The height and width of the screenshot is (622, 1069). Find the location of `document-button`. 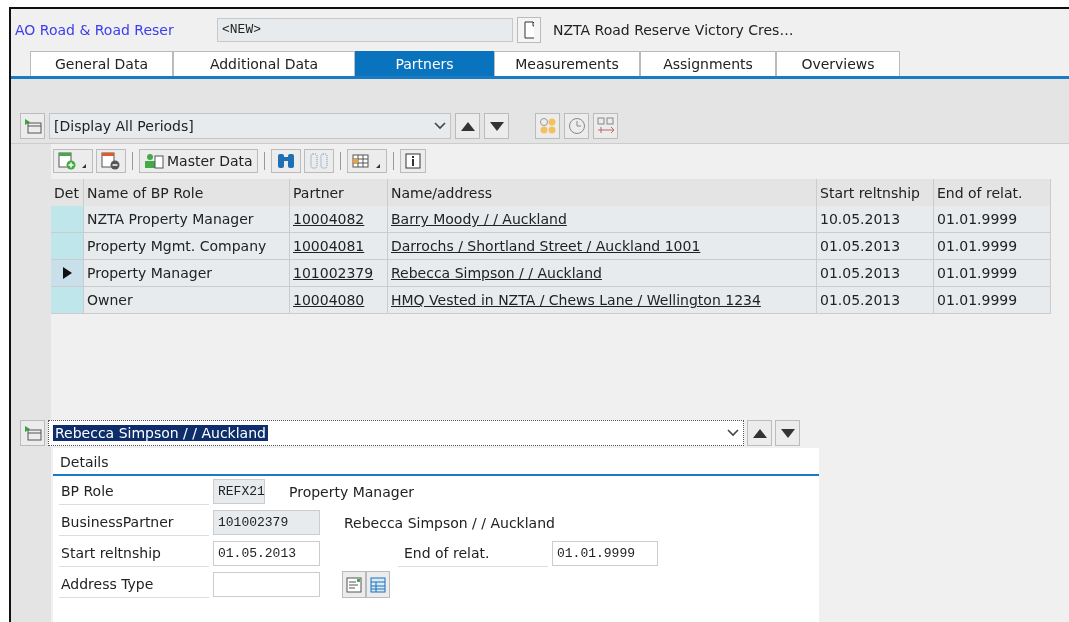

document-button is located at coordinates (529, 30).